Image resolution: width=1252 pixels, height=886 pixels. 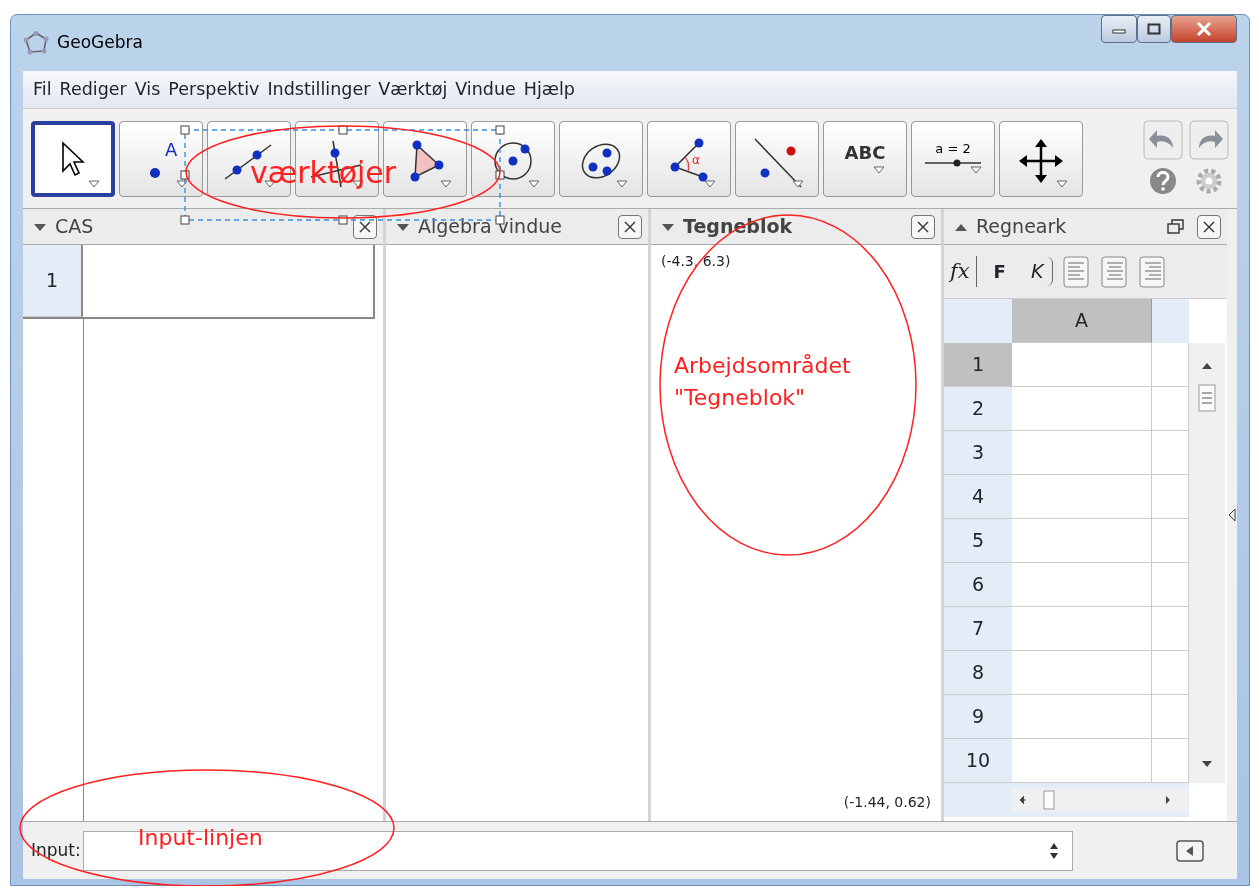 I want to click on point-label: A, so click(x=171, y=149).